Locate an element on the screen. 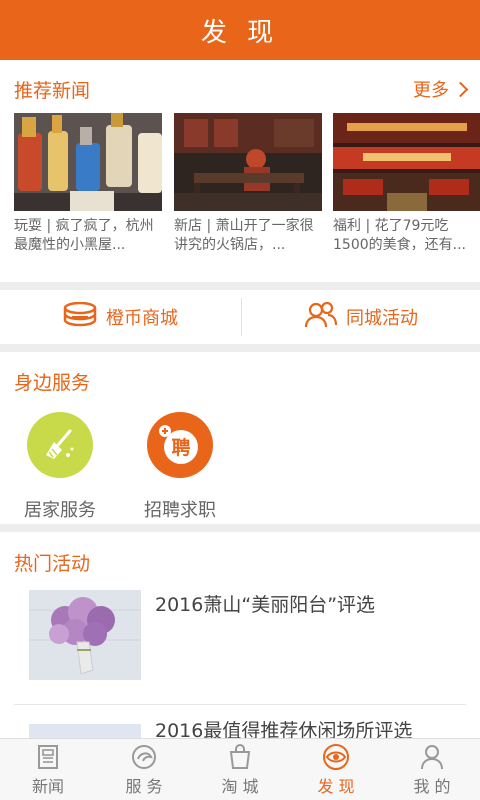 Image resolution: width=480 pixels, height=800 pixels. orange-coin-mall-button: 橙币商城 is located at coordinates (120, 317).